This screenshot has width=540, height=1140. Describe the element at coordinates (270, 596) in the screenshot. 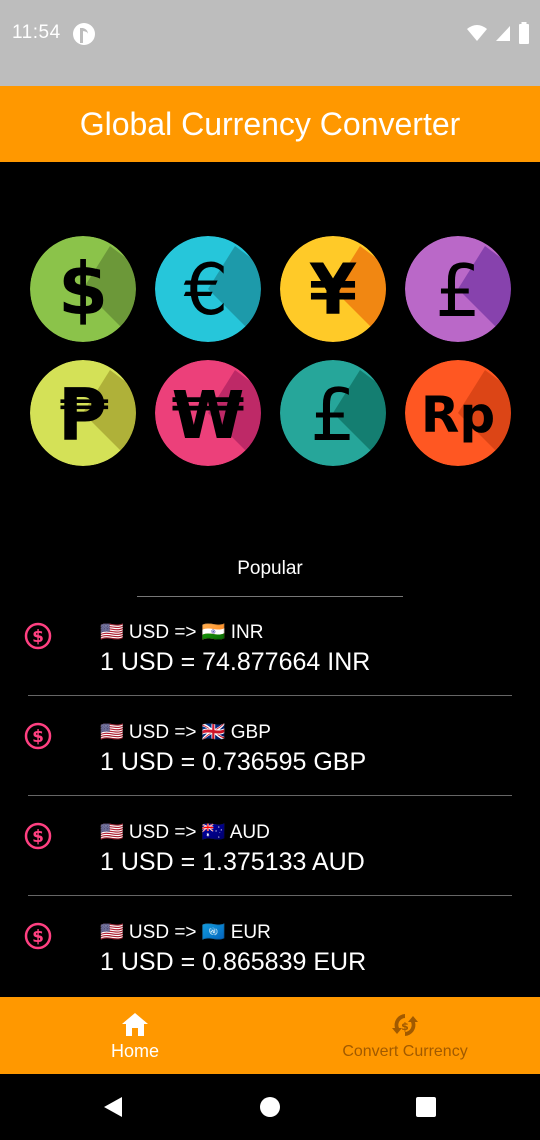

I see `popular-divider` at that location.